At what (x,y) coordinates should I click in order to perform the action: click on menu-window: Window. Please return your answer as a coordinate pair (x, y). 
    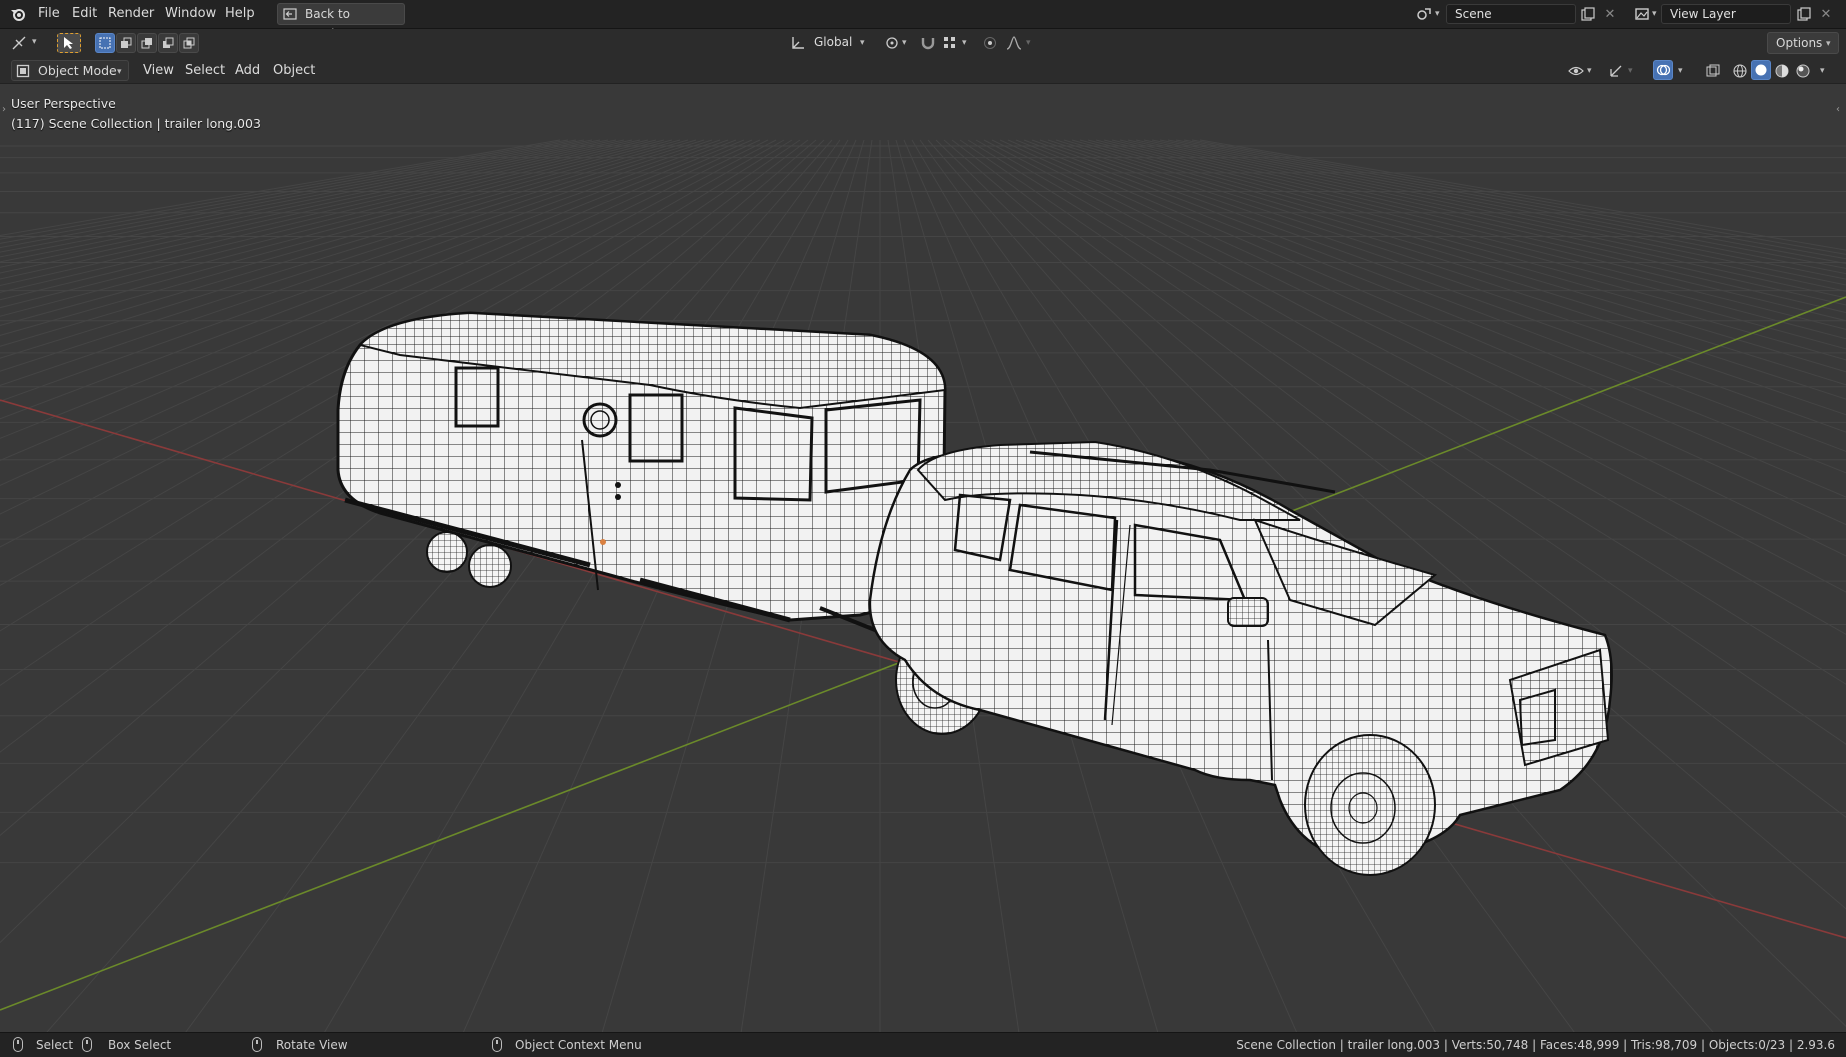
    Looking at the image, I should click on (190, 14).